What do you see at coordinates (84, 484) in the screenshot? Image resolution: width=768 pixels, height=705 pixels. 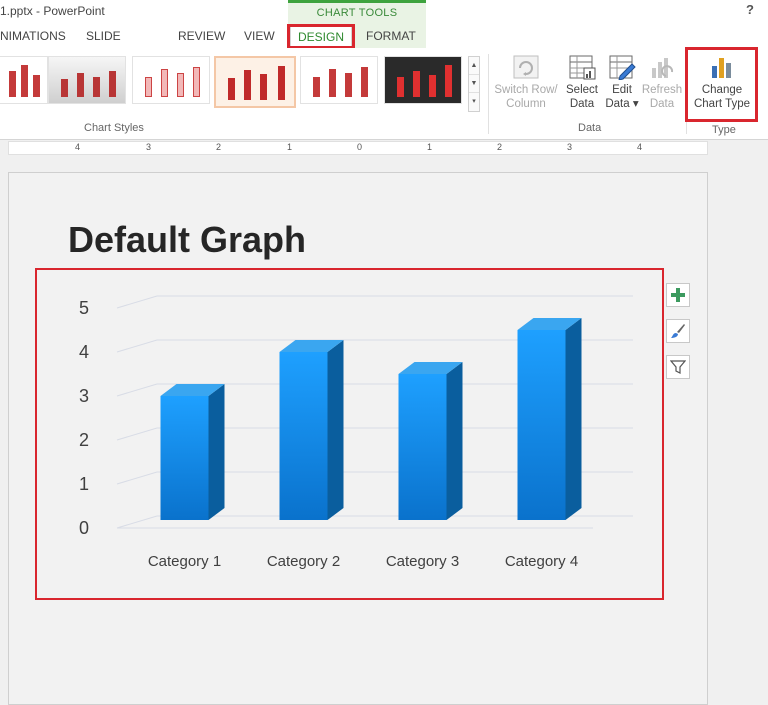 I see `y-tick-label: 1` at bounding box center [84, 484].